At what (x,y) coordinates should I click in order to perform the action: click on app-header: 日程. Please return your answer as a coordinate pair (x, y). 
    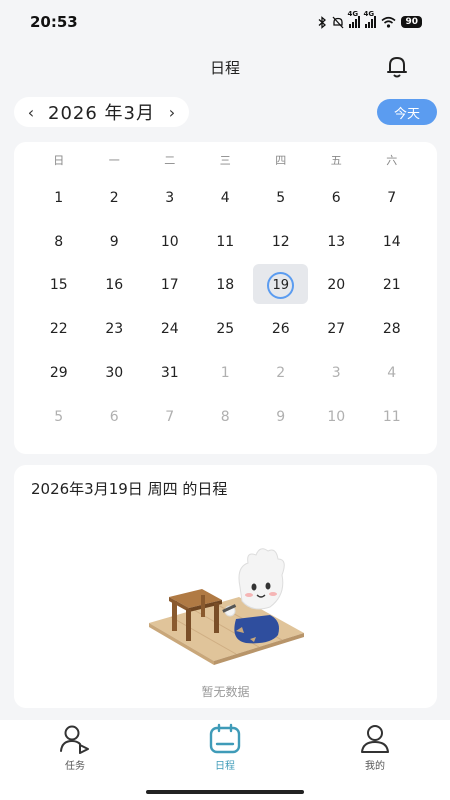
    Looking at the image, I should click on (225, 67).